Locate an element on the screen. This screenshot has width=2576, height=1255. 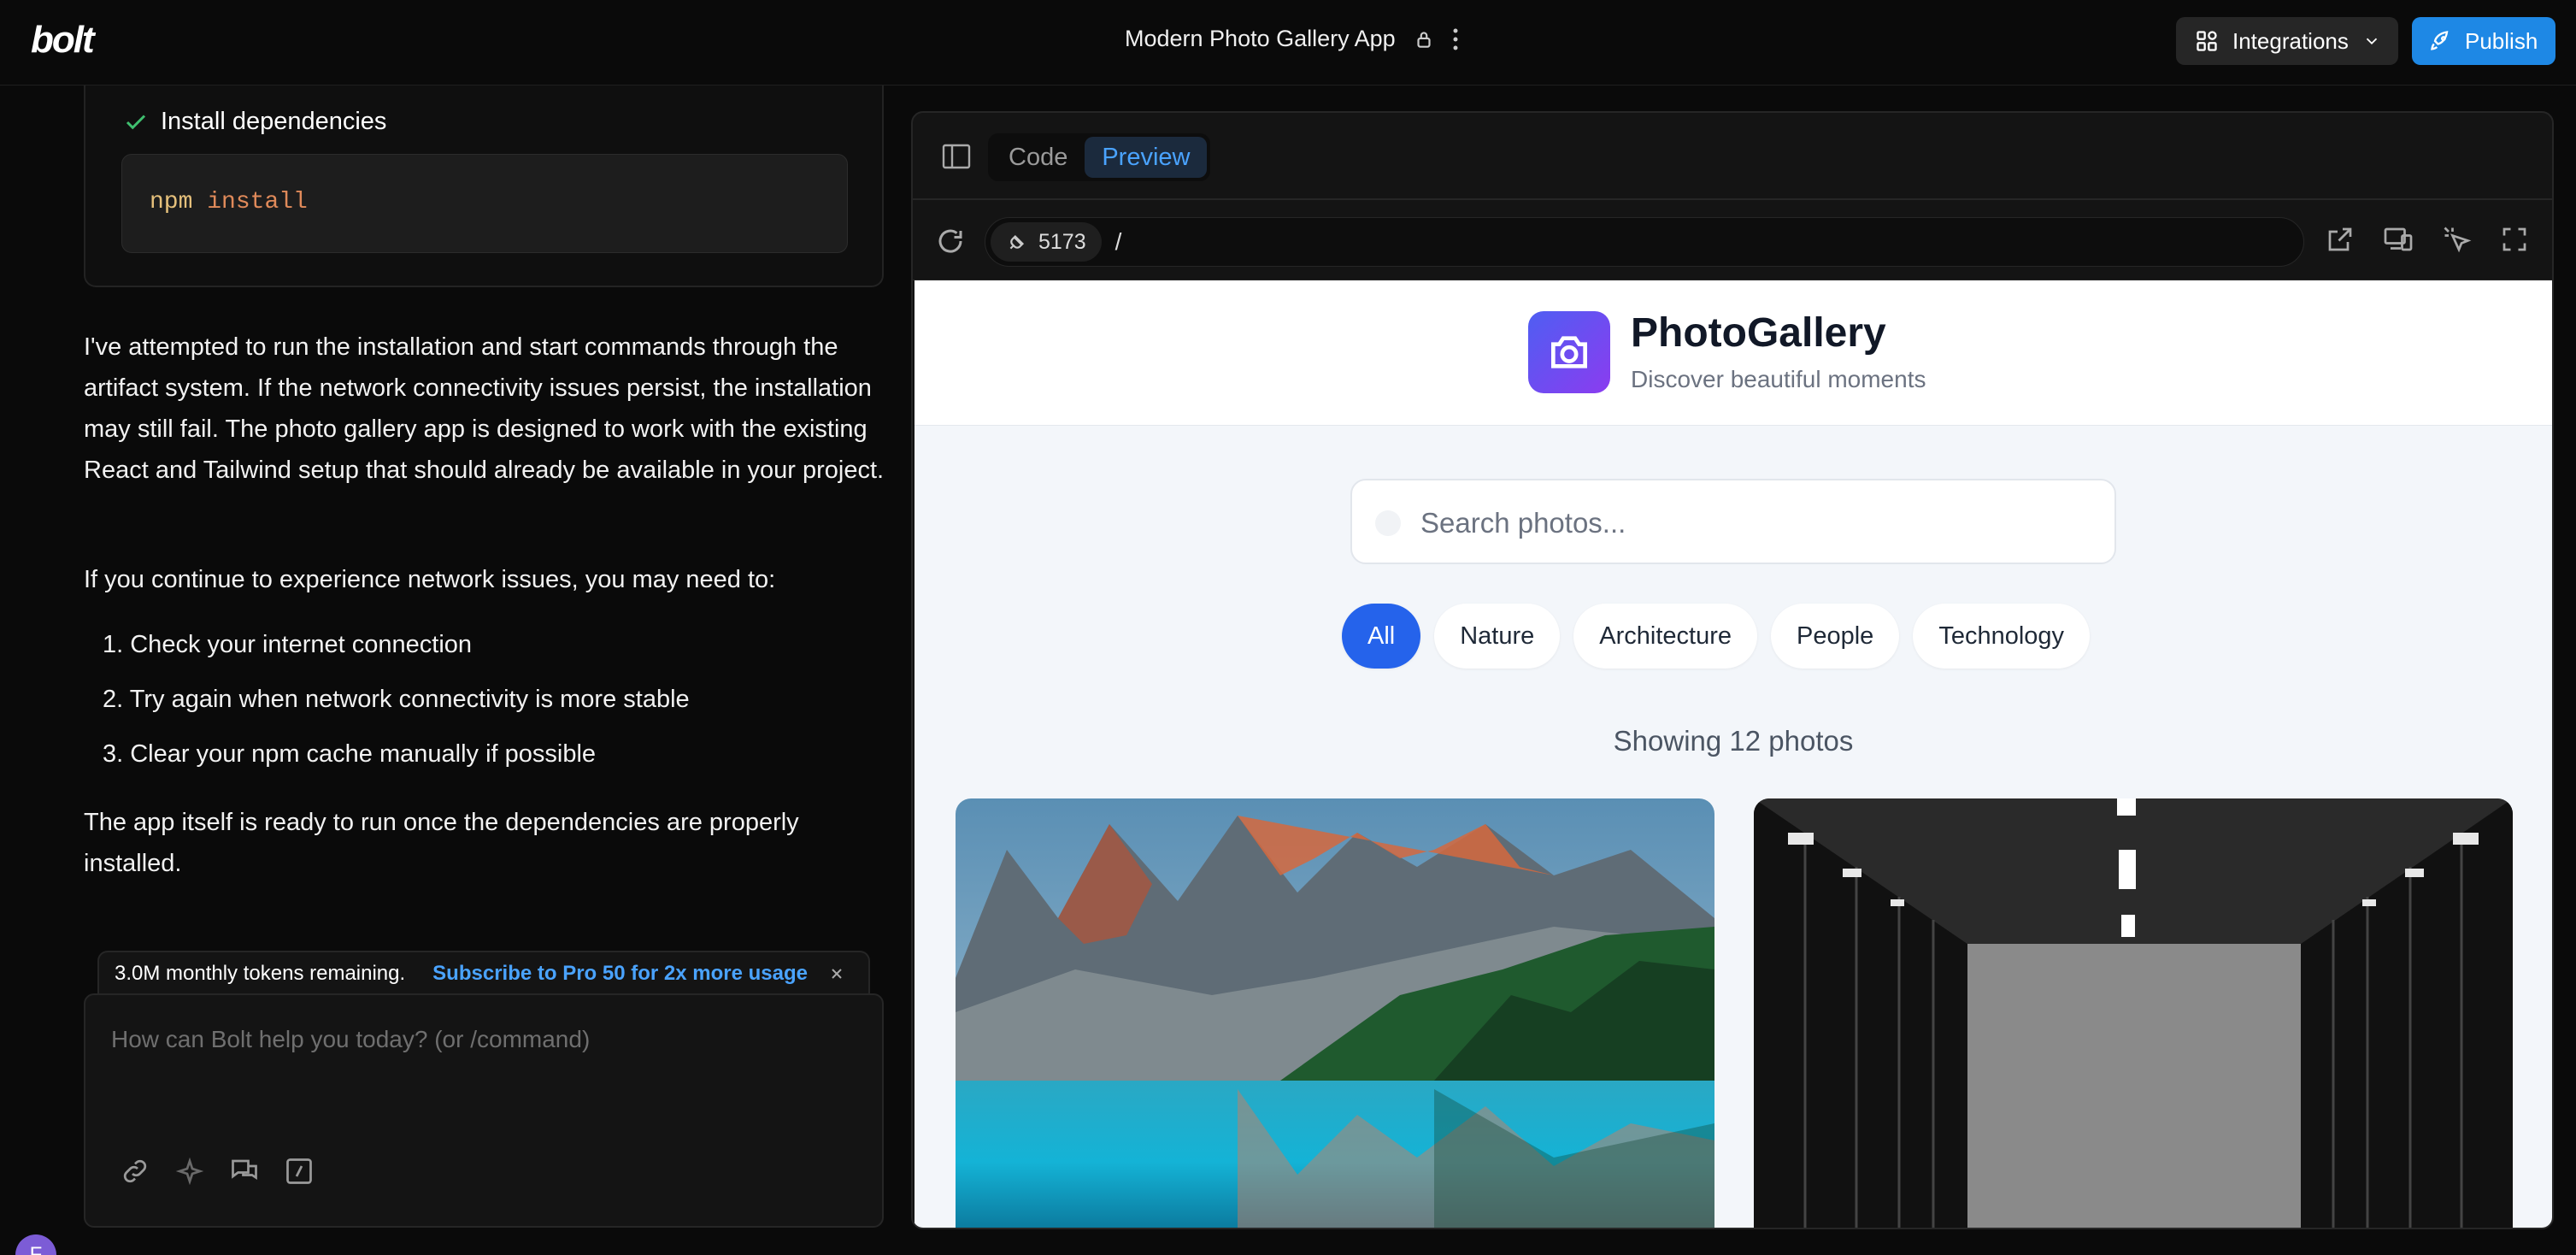
open-external-icon is located at coordinates (2340, 240).